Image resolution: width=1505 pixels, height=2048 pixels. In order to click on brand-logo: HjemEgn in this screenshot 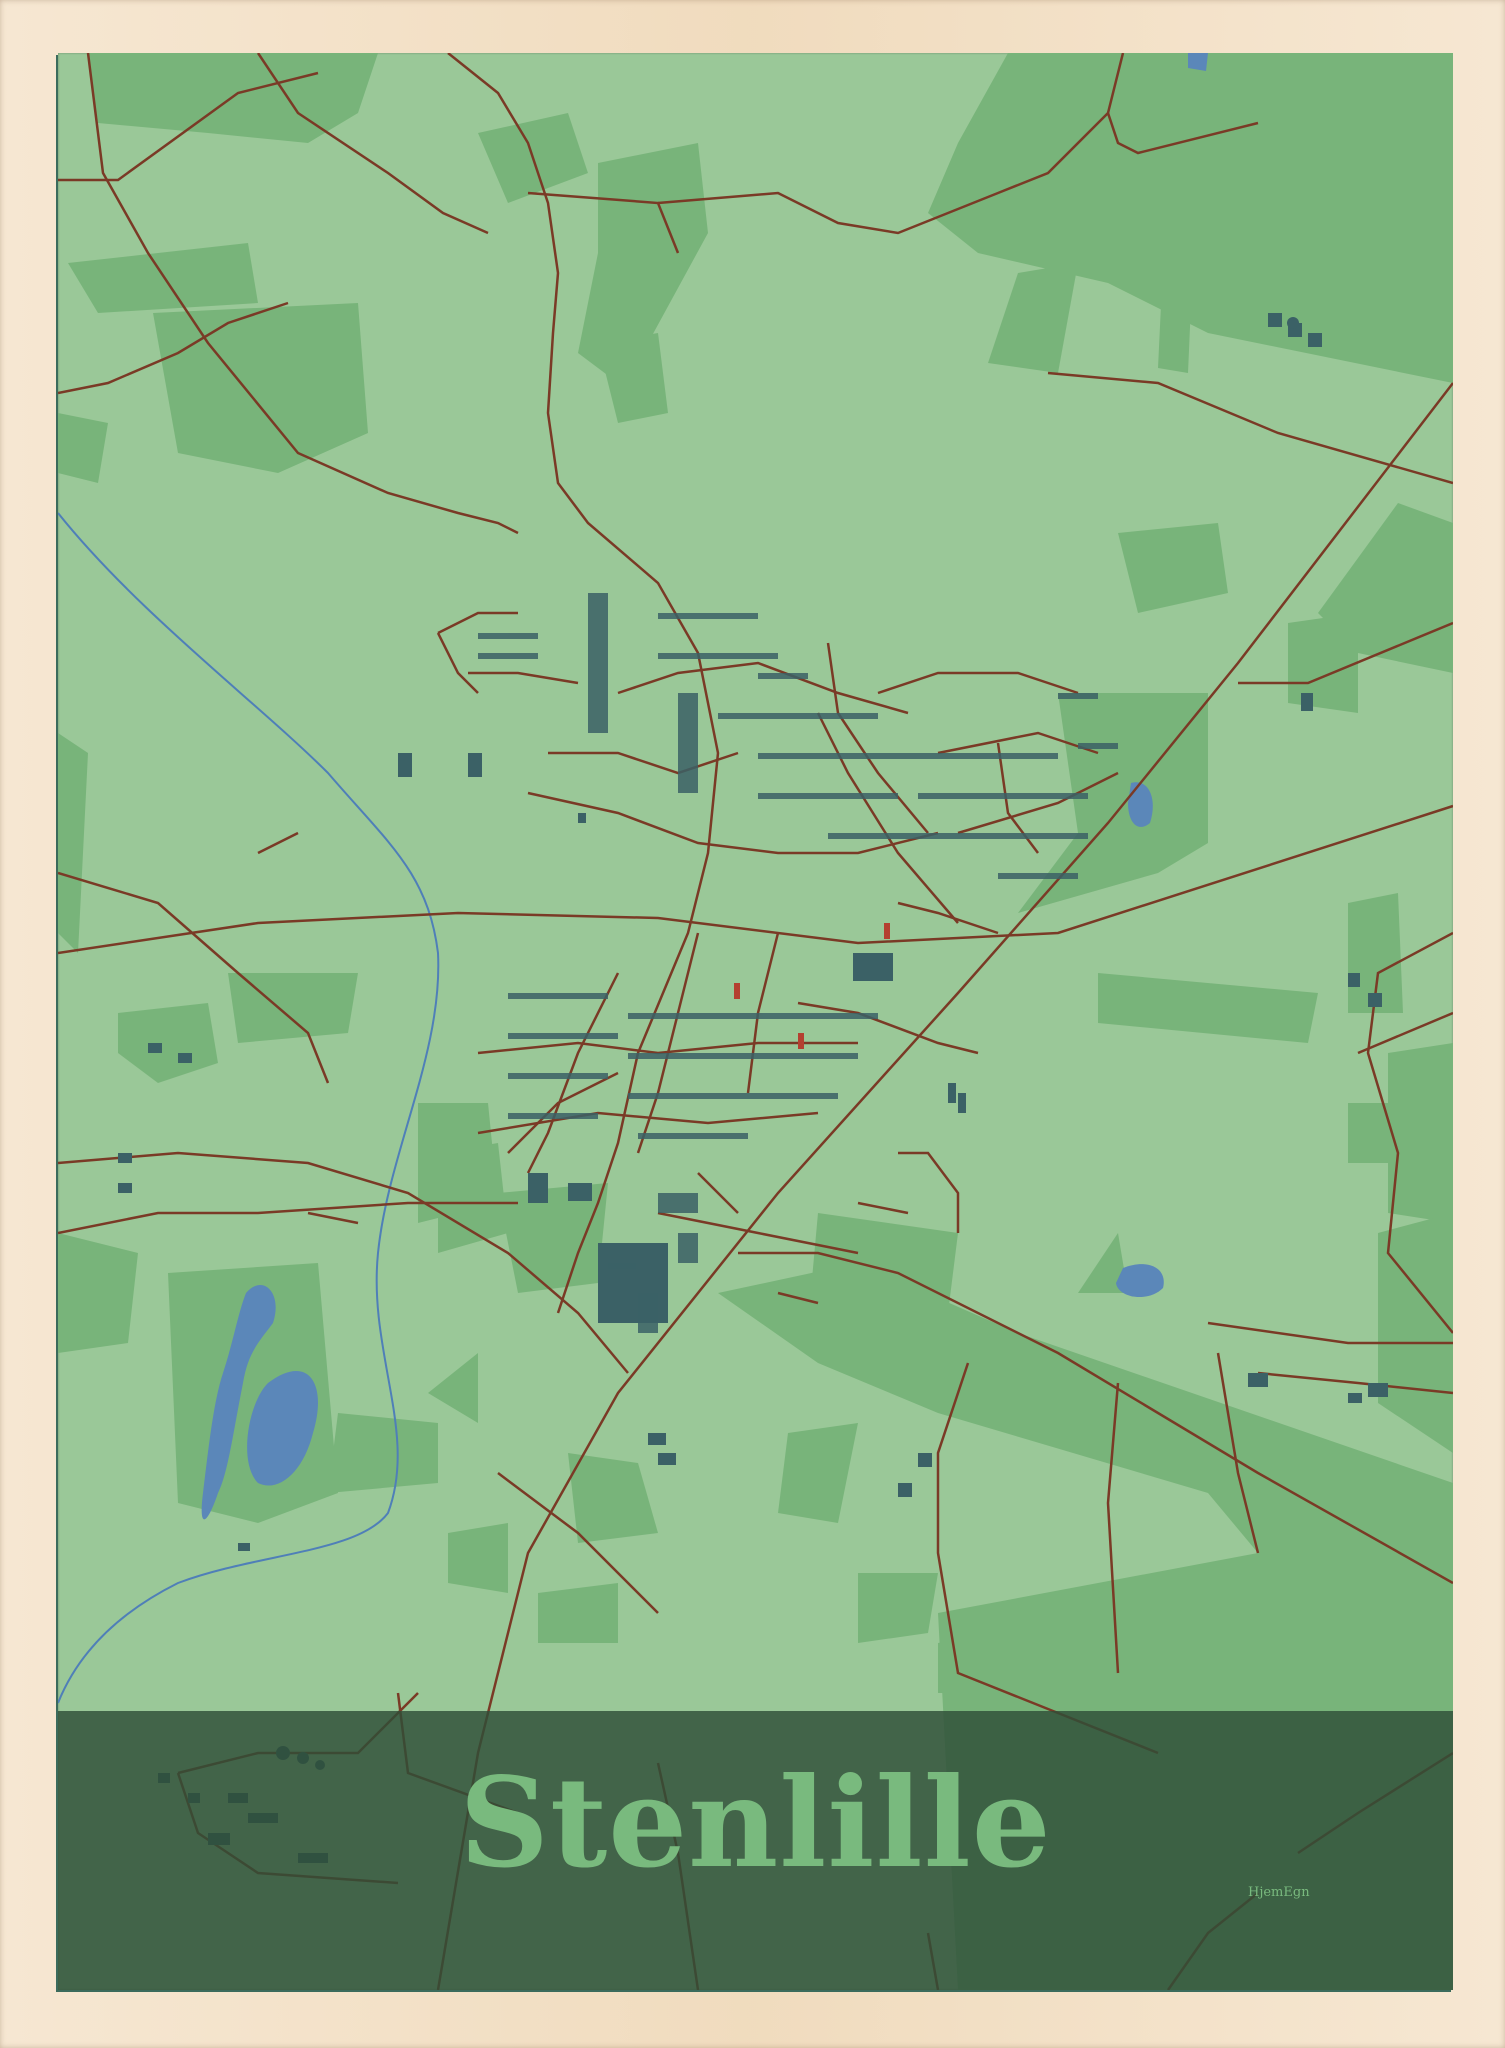, I will do `click(1279, 1892)`.